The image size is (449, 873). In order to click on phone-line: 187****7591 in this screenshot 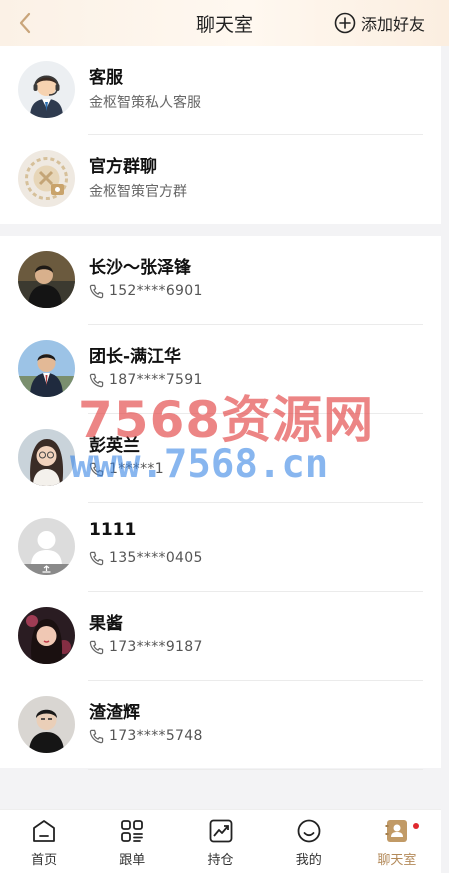, I will do `click(146, 380)`.